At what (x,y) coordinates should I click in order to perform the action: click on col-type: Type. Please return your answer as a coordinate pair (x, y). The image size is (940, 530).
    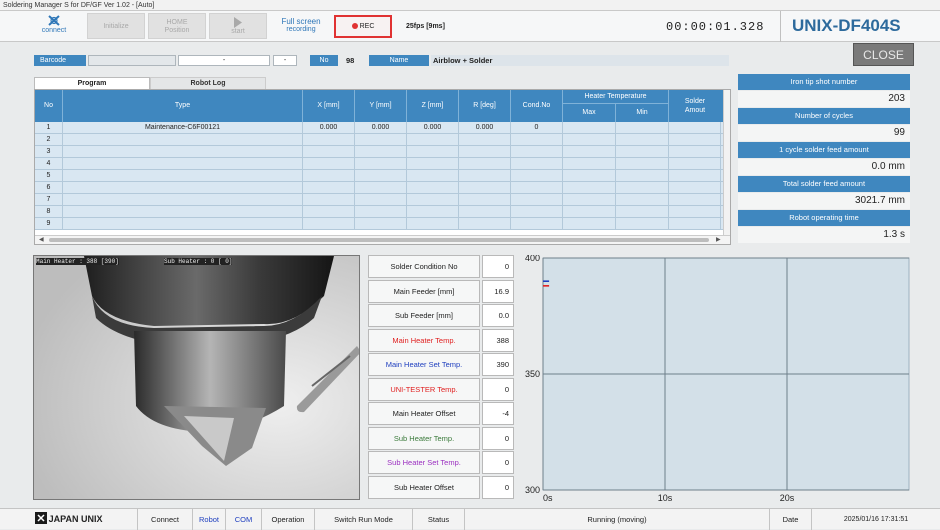
    Looking at the image, I should click on (183, 106).